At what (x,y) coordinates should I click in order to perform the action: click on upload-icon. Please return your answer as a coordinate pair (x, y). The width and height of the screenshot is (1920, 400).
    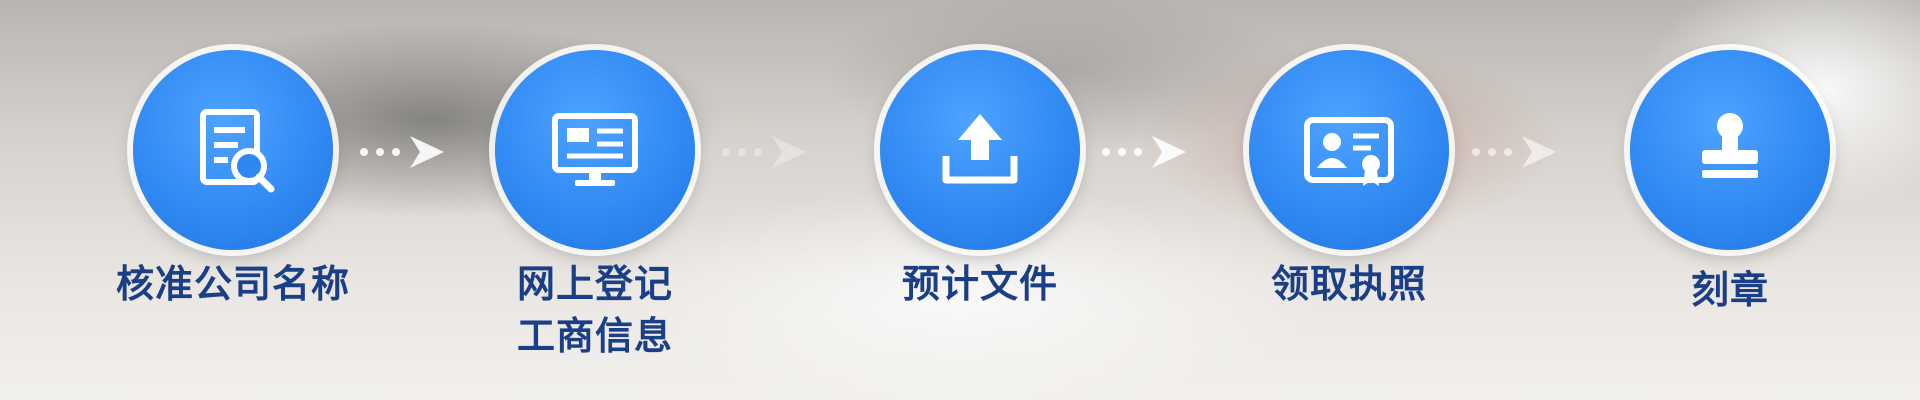
    Looking at the image, I should click on (980, 149).